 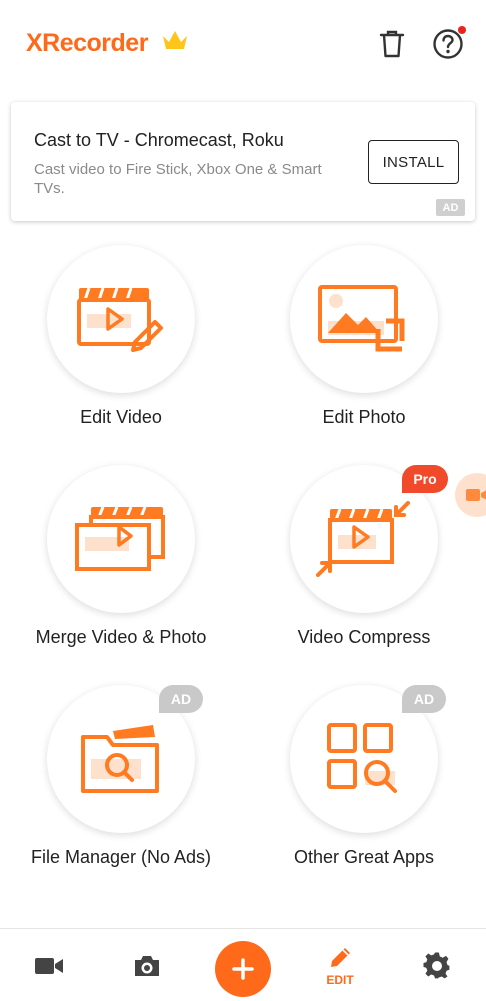 I want to click on plus-icon, so click(x=243, y=969).